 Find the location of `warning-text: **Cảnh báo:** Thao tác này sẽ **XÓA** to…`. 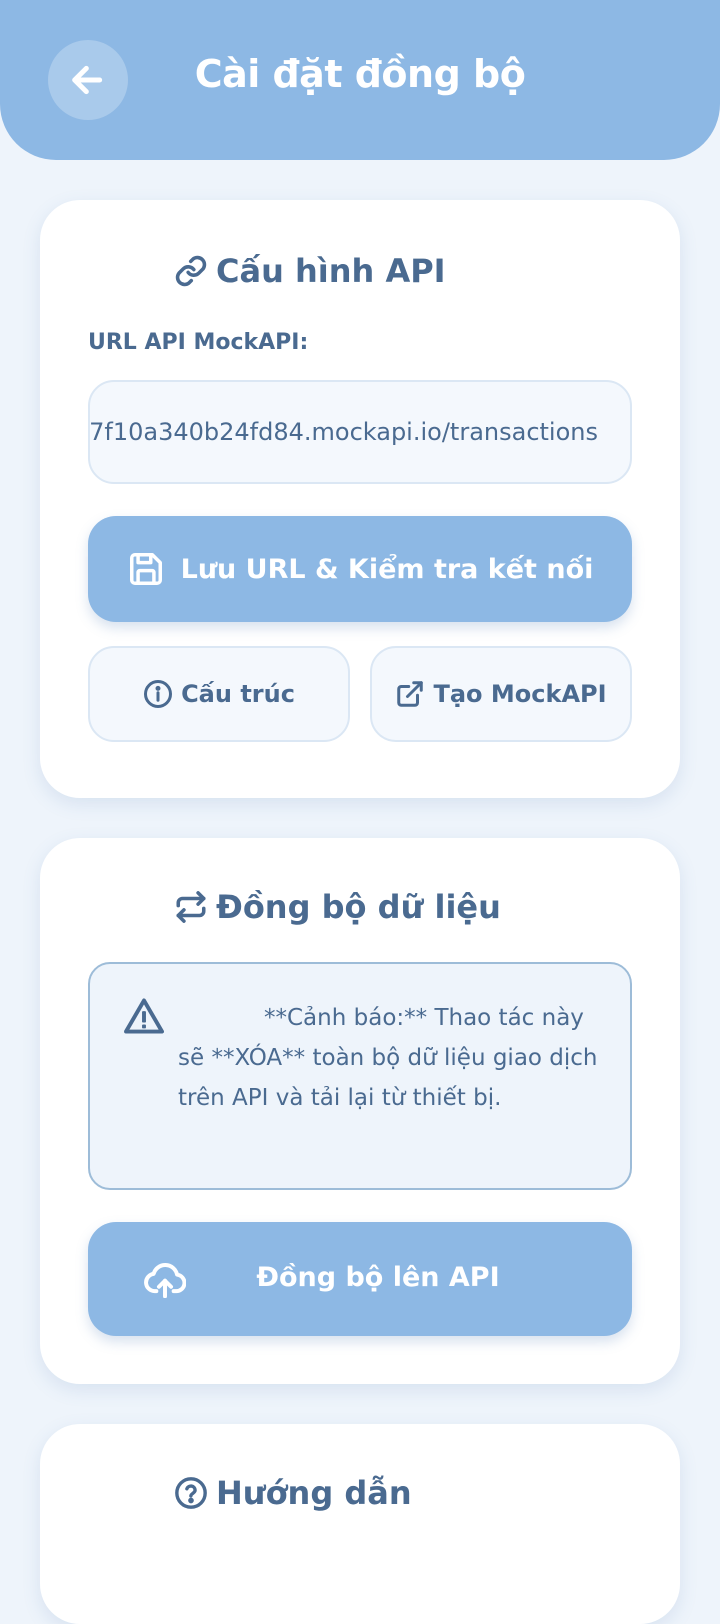

warning-text: **Cảnh báo:** Thao tác này sẽ **XÓA** to… is located at coordinates (388, 1058).